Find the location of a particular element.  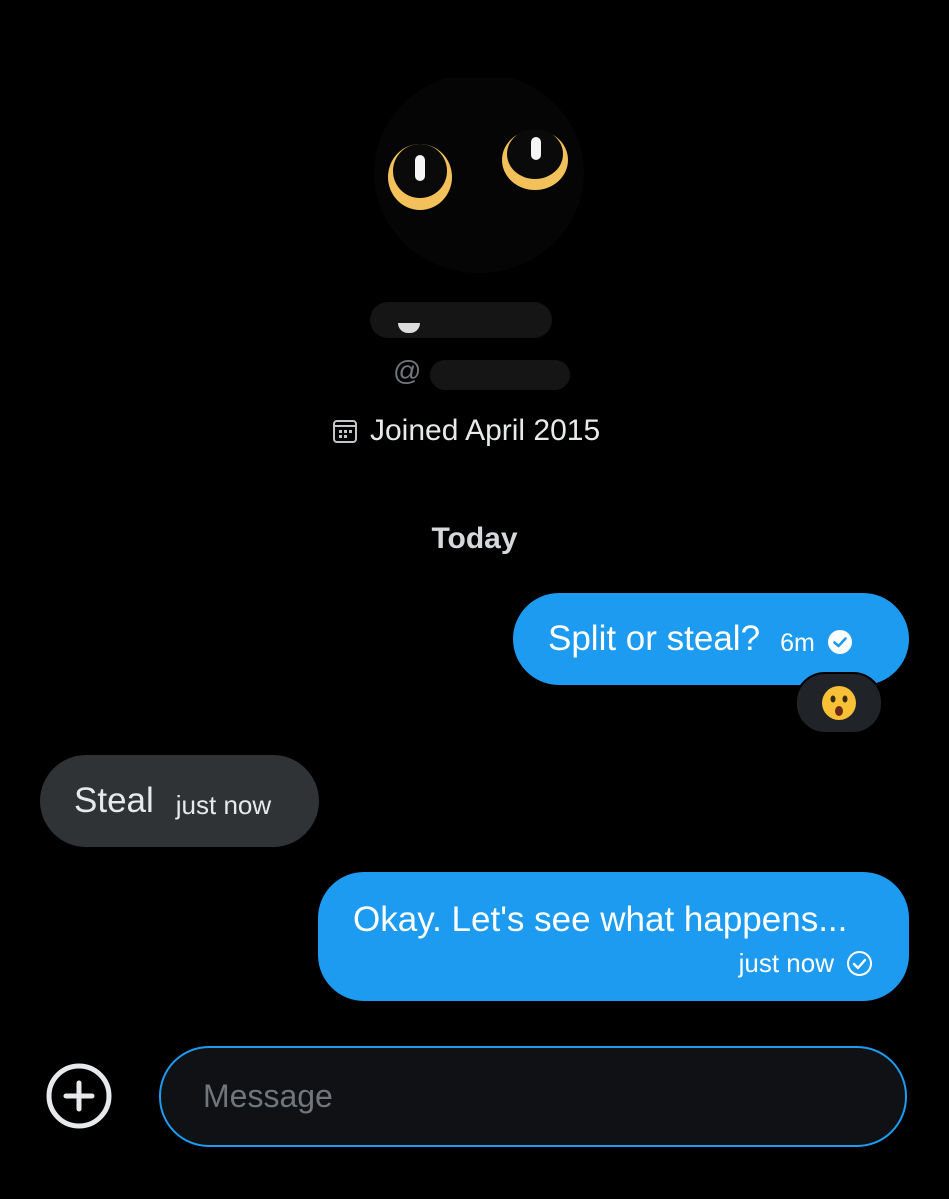

message-meta: just now is located at coordinates (806, 963).